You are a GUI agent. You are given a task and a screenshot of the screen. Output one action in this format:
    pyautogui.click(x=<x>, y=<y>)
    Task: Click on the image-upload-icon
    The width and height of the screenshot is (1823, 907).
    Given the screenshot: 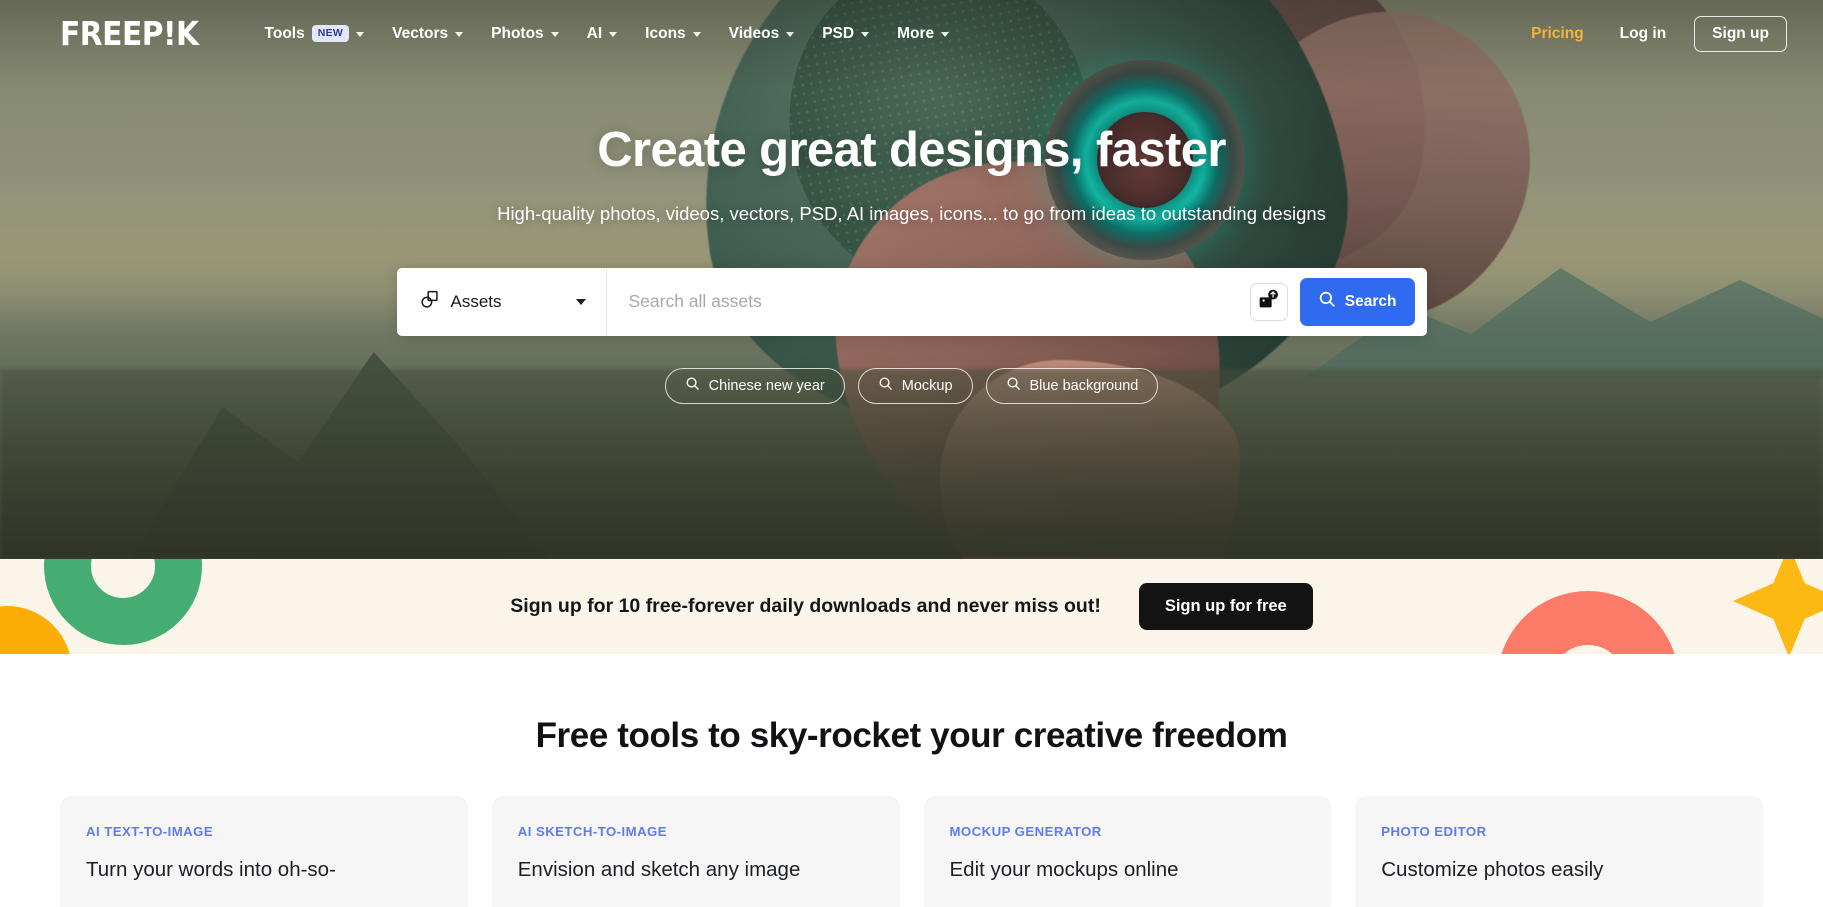 What is the action you would take?
    pyautogui.click(x=1268, y=302)
    